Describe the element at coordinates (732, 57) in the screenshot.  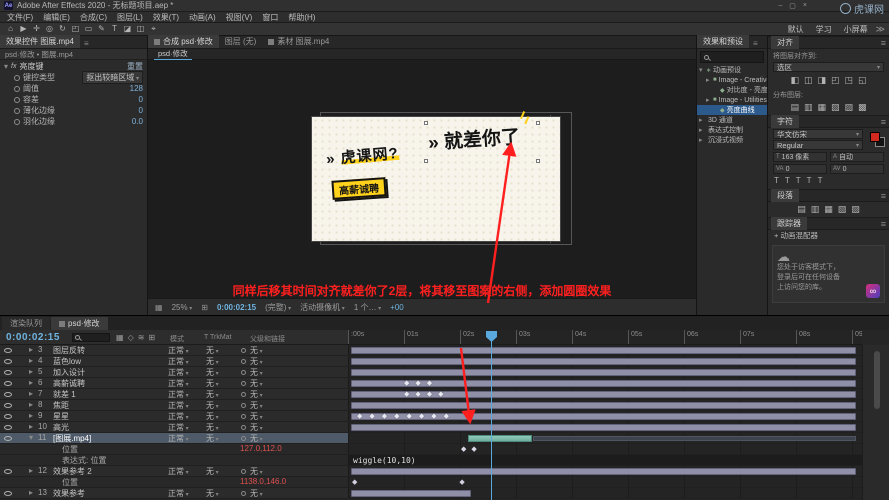
I see `presets-search-input` at that location.